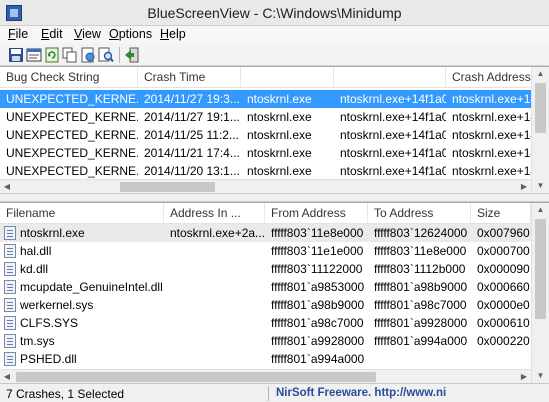  I want to click on column-crash-time: Crash Time, so click(189, 77).